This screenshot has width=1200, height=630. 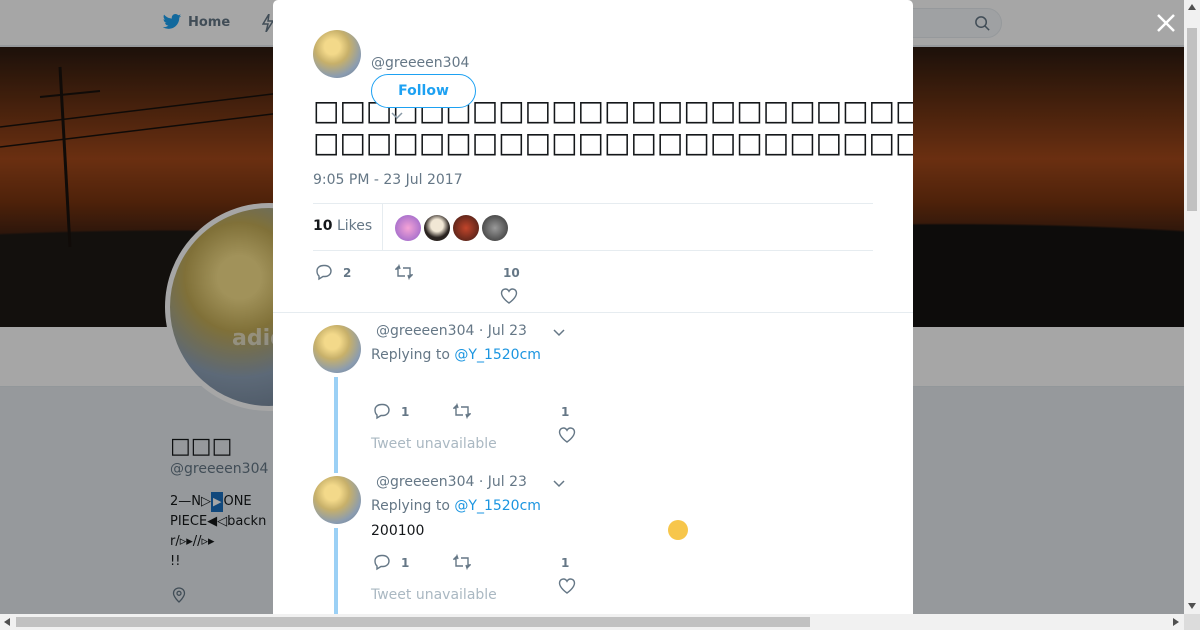 What do you see at coordinates (398, 531) in the screenshot?
I see `reply-body: 200100` at bounding box center [398, 531].